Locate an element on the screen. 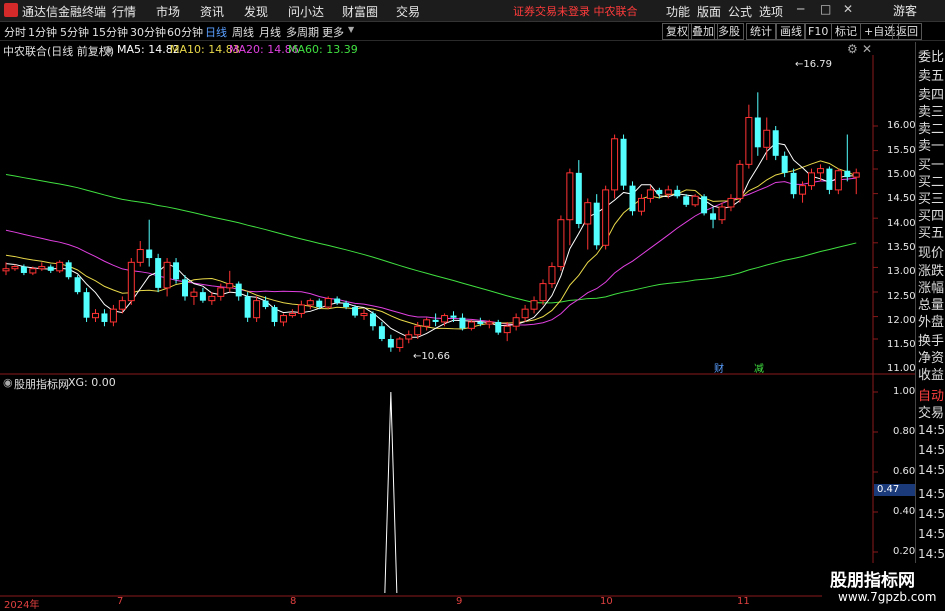 This screenshot has height=611, width=945. menu-banmian: 版面 is located at coordinates (709, 11).